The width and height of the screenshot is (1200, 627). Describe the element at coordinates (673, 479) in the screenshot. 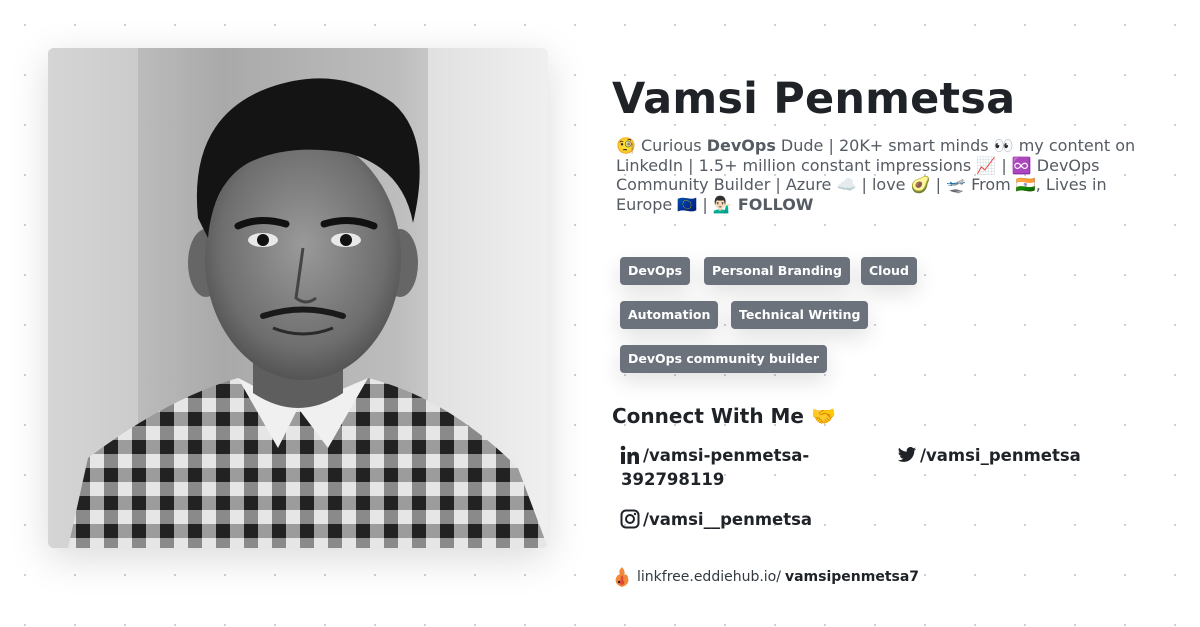

I see `linkedin-handle-line2: 392798119` at that location.